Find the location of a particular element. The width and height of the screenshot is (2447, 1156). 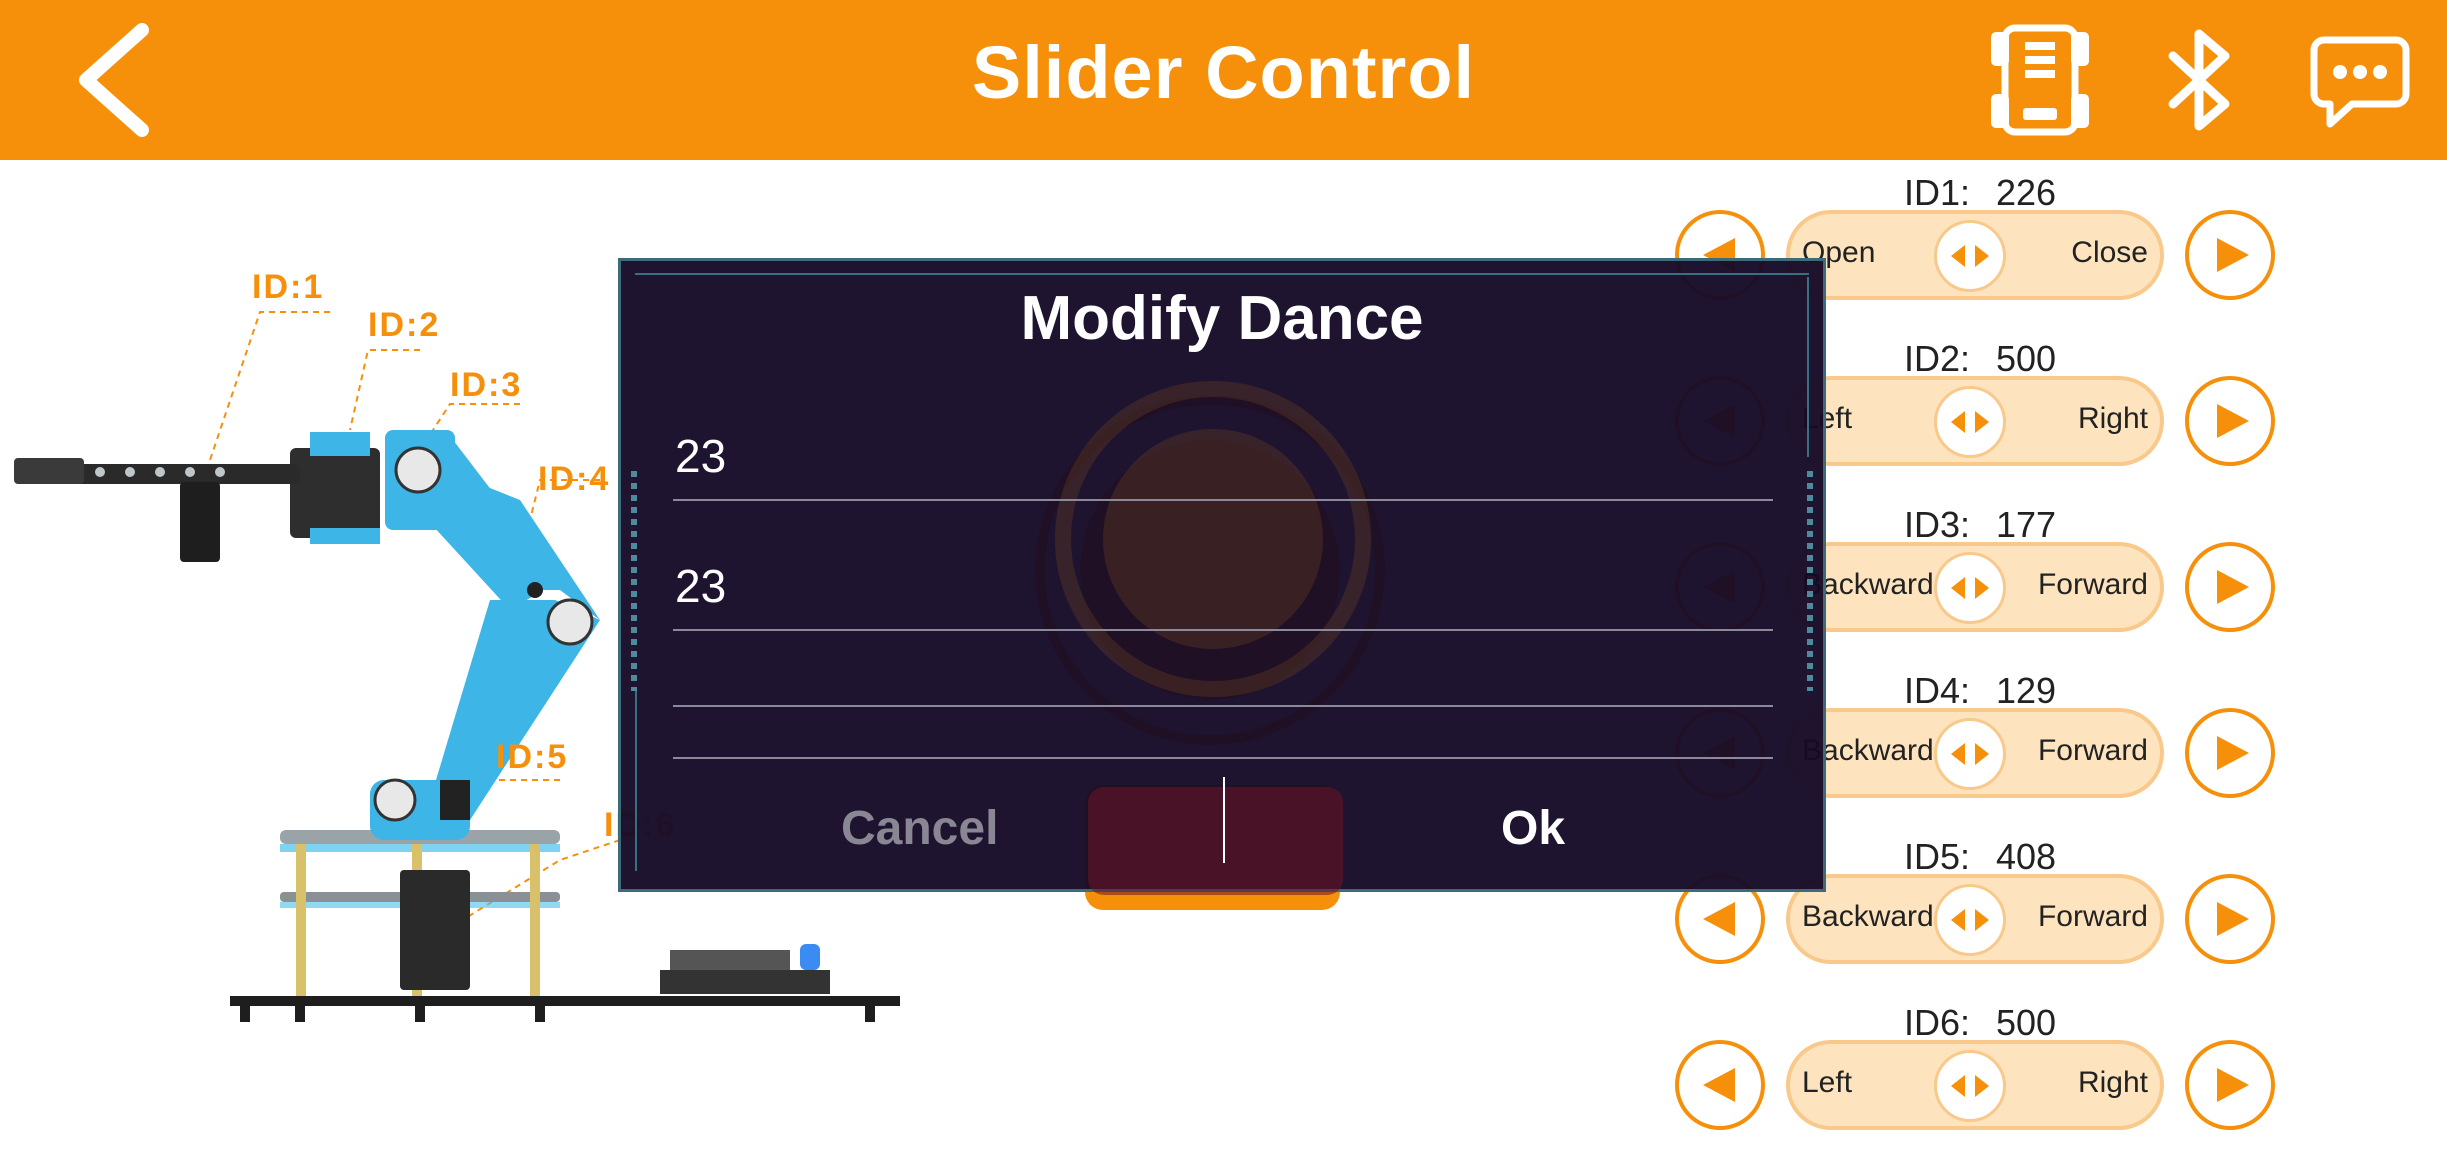

arm-label-id4: ID:4 is located at coordinates (574, 479).